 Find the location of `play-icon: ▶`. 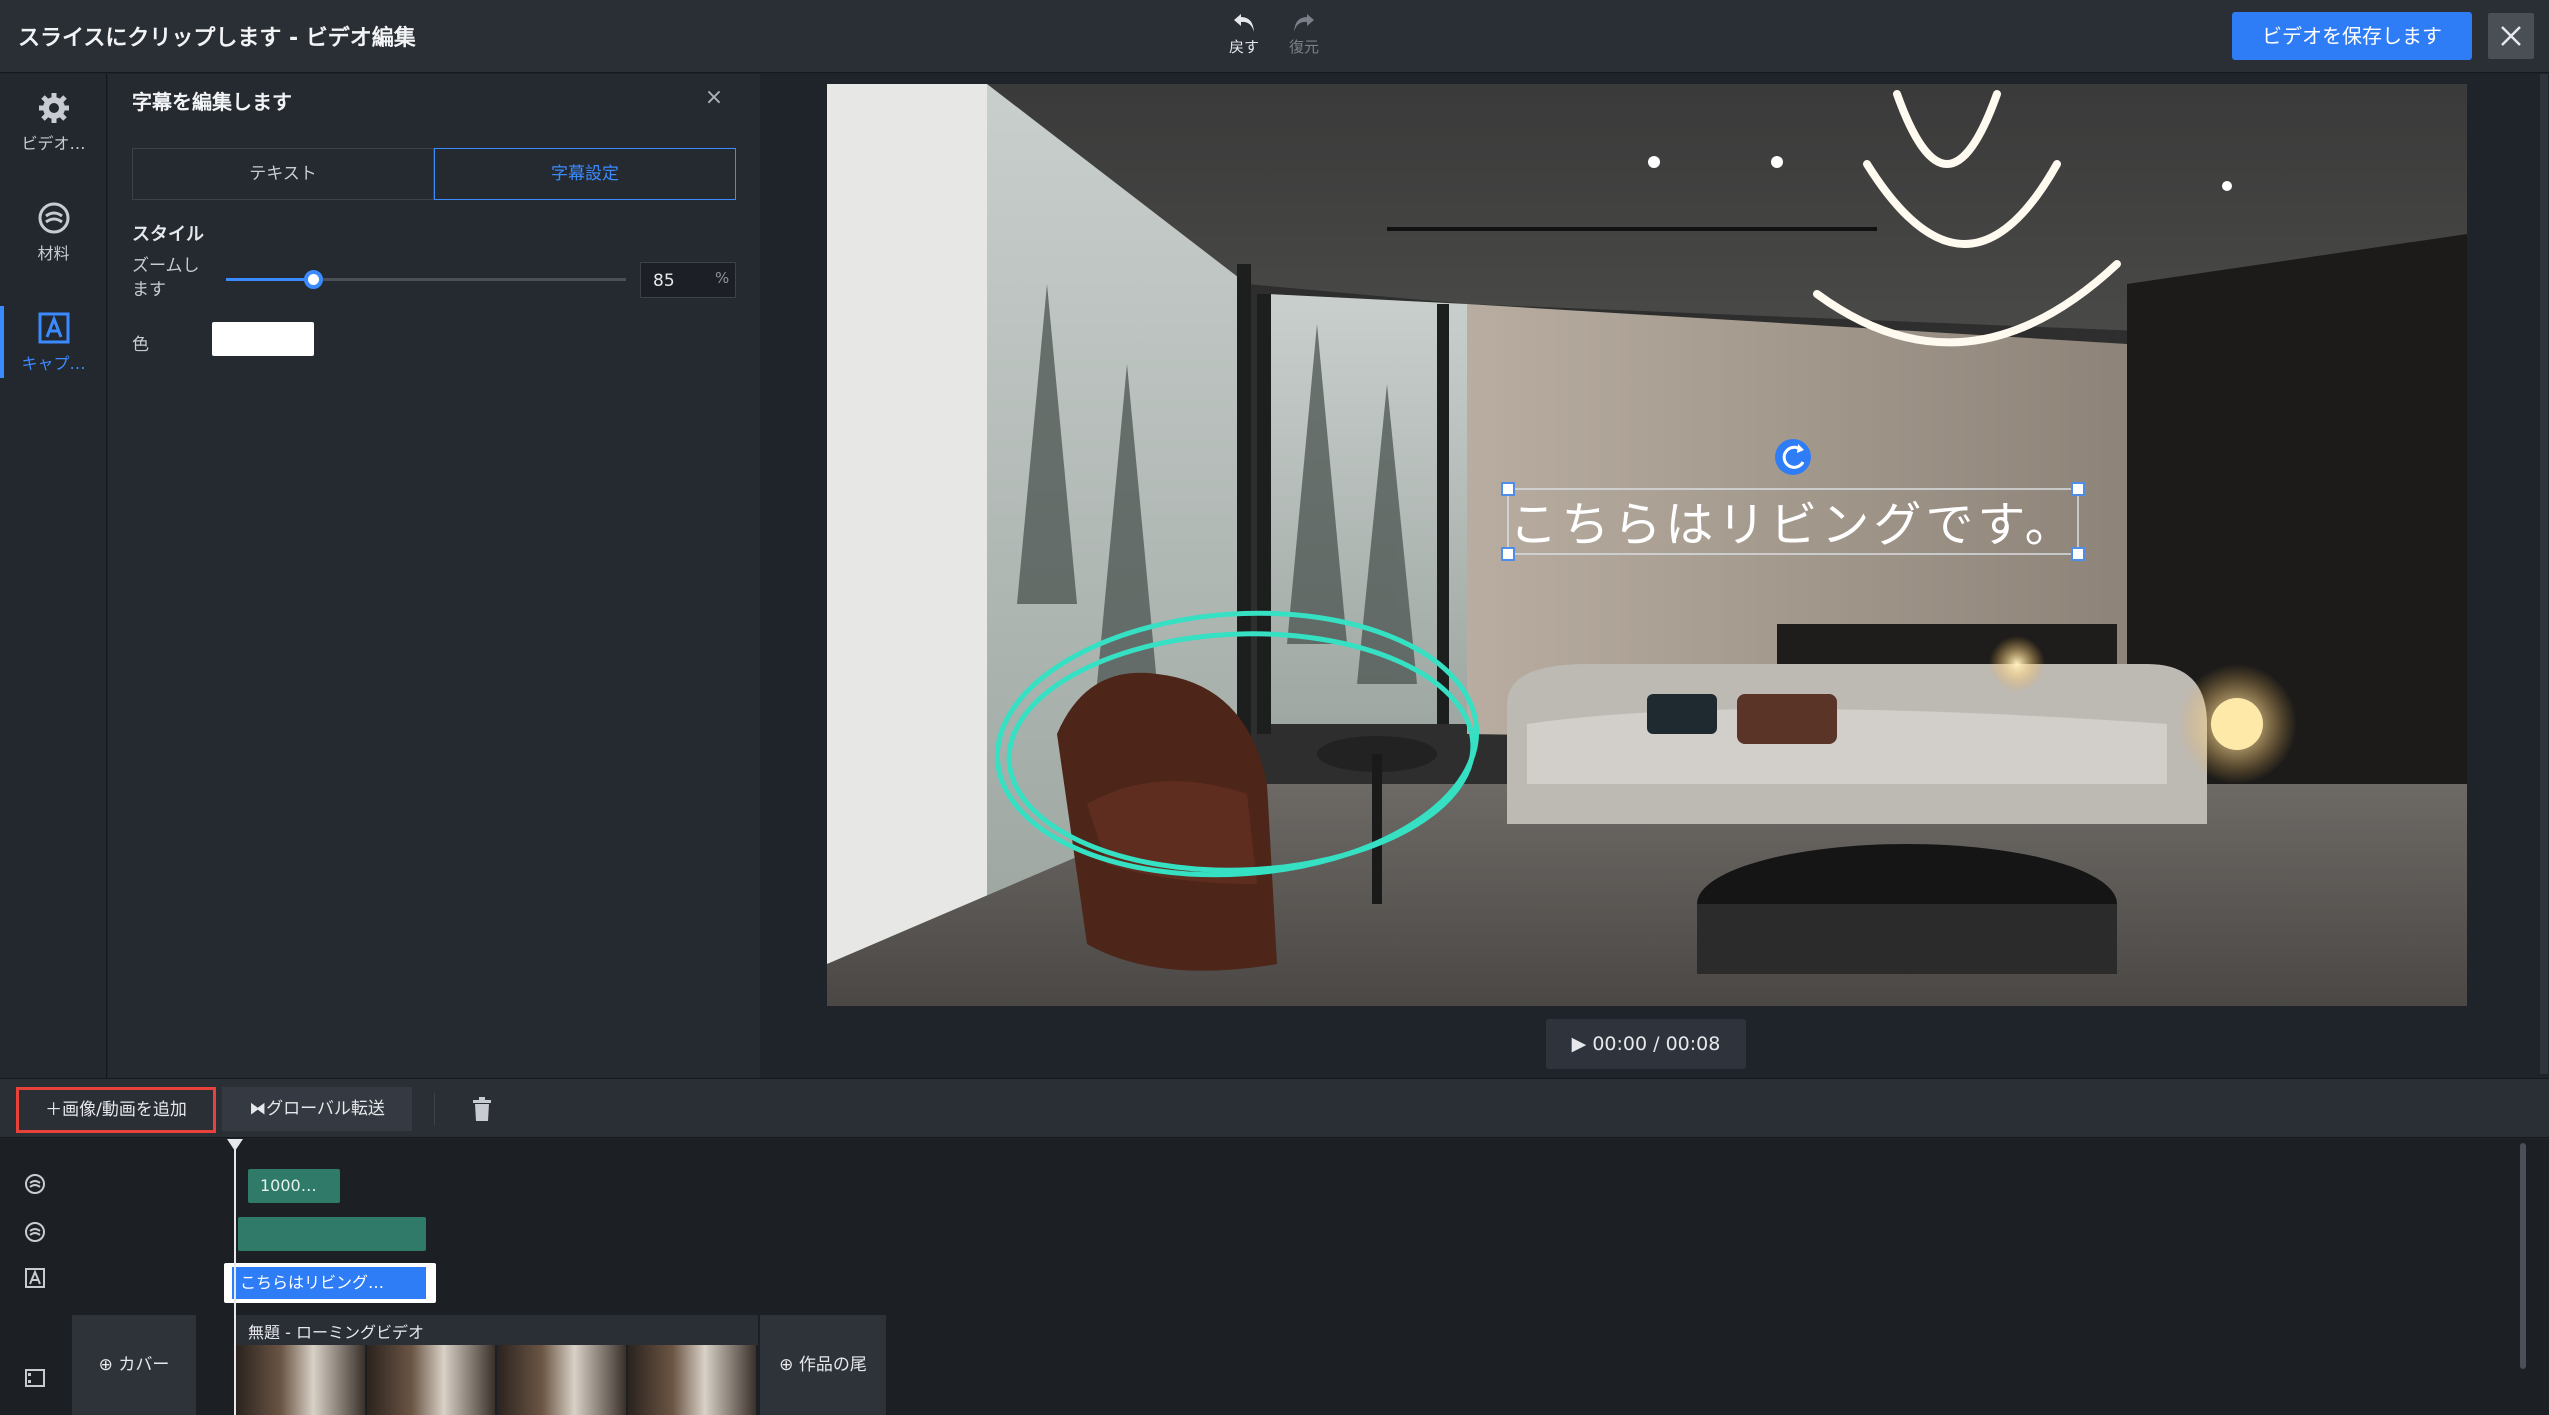

play-icon: ▶ is located at coordinates (1579, 1044).